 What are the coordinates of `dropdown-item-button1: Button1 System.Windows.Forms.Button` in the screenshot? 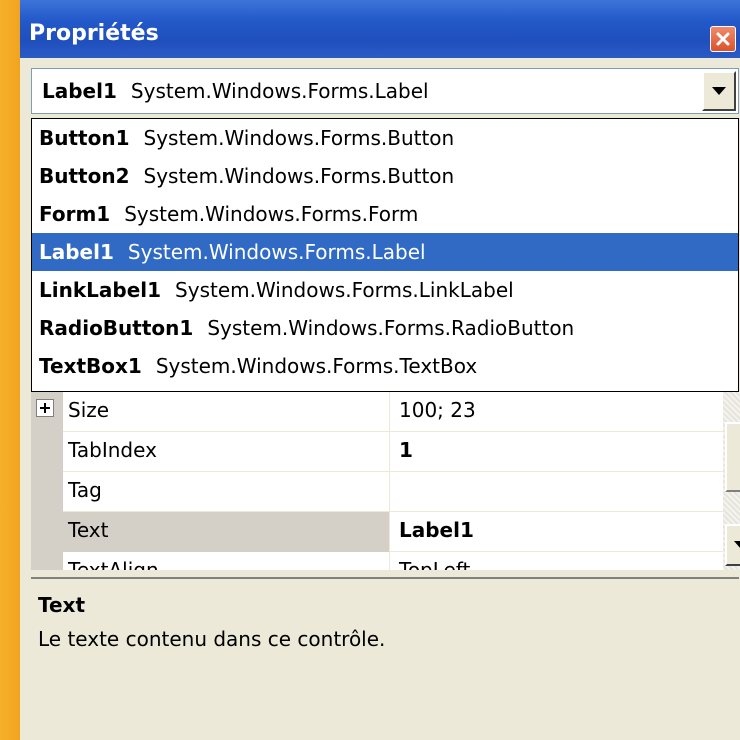 It's located at (385, 138).